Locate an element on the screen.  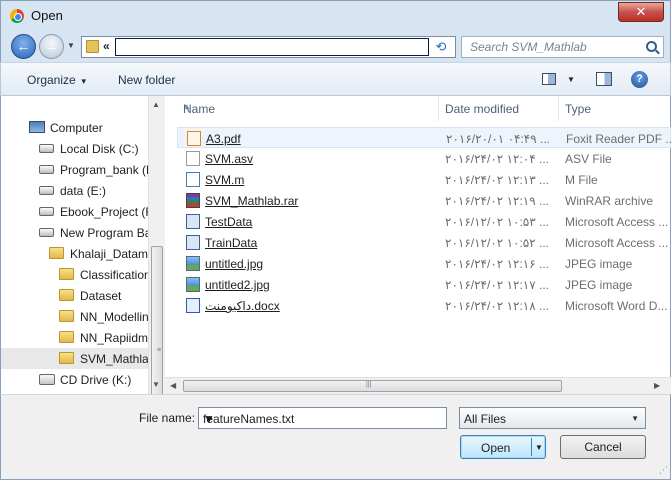
sidebar-item-local-disk: Local Disk (C:) is located at coordinates (75, 148).